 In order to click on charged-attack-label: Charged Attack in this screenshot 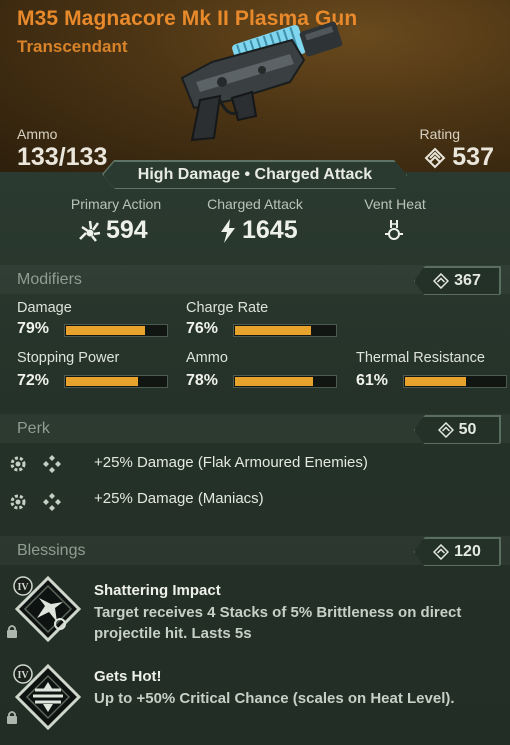, I will do `click(255, 204)`.